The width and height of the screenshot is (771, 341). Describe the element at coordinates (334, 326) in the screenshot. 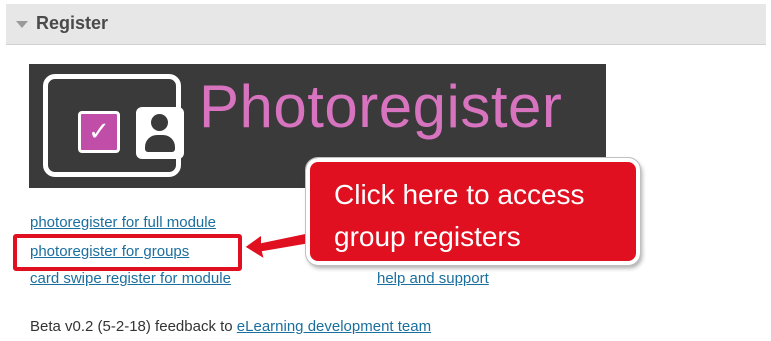

I see `elearning-team-link: eLearning development team` at that location.